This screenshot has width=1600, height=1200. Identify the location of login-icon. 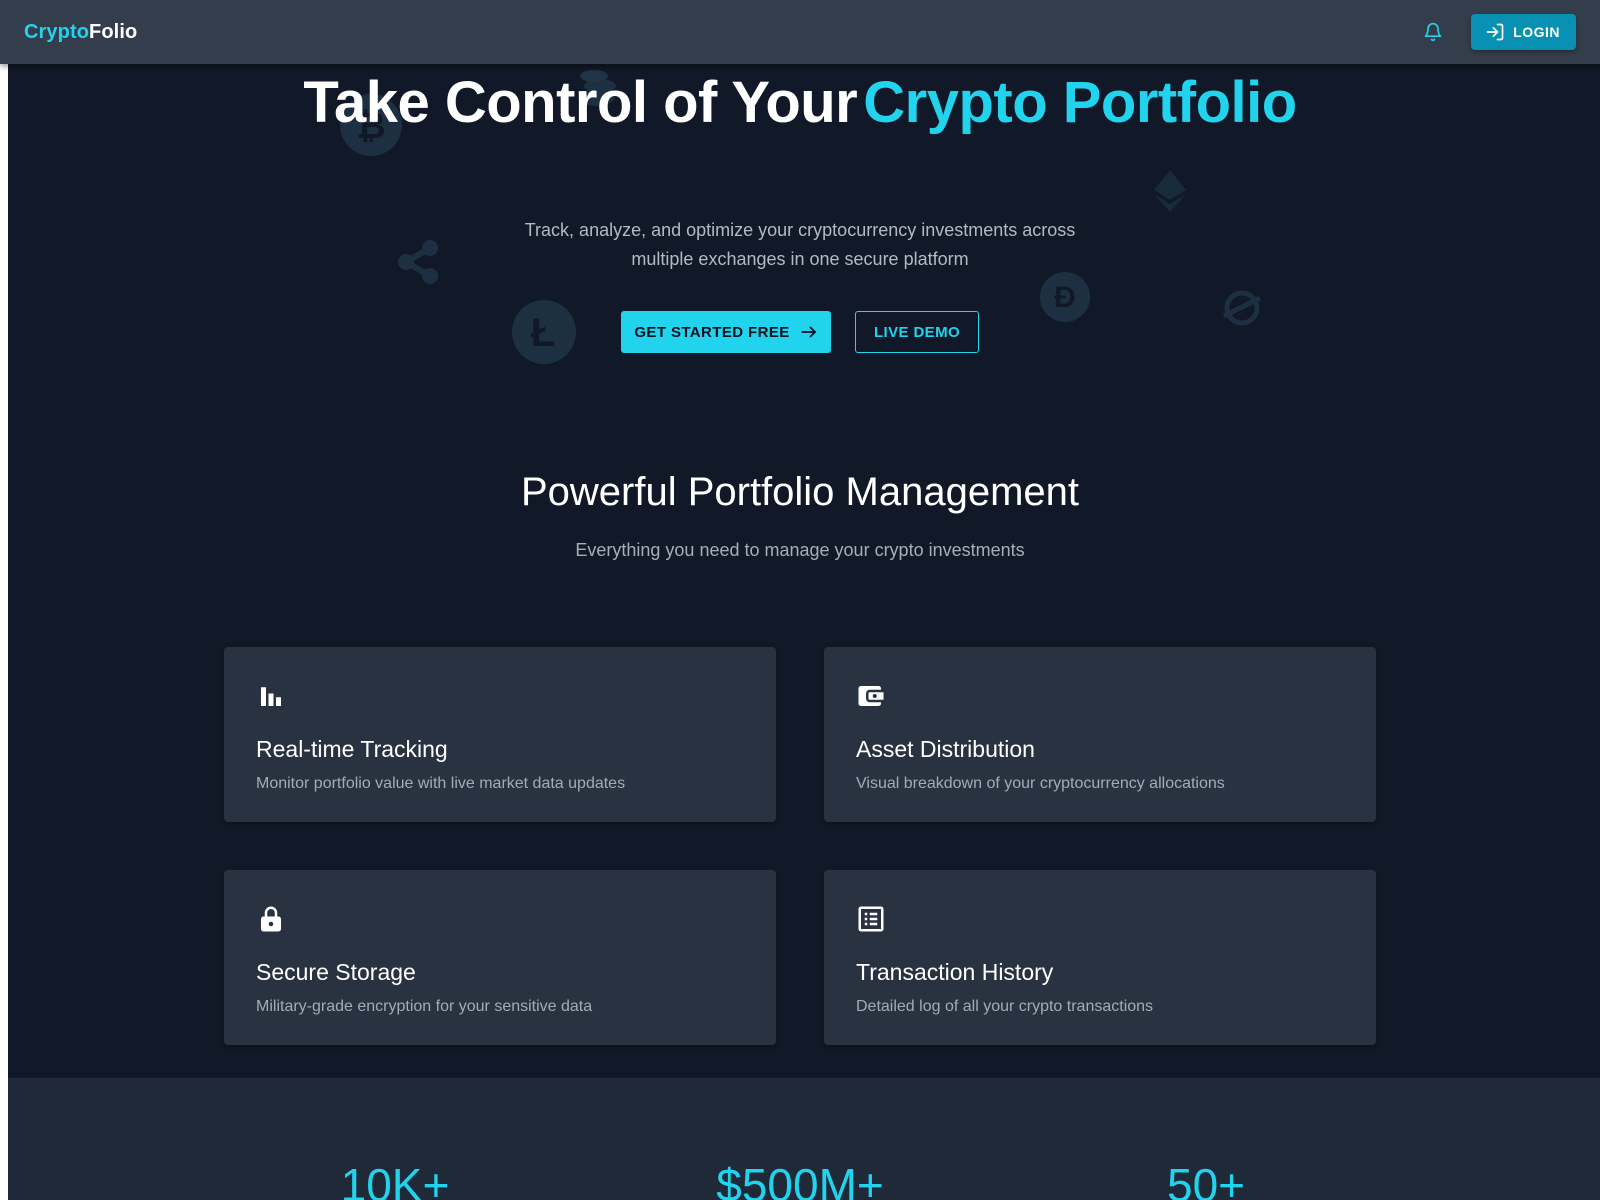
(1495, 32).